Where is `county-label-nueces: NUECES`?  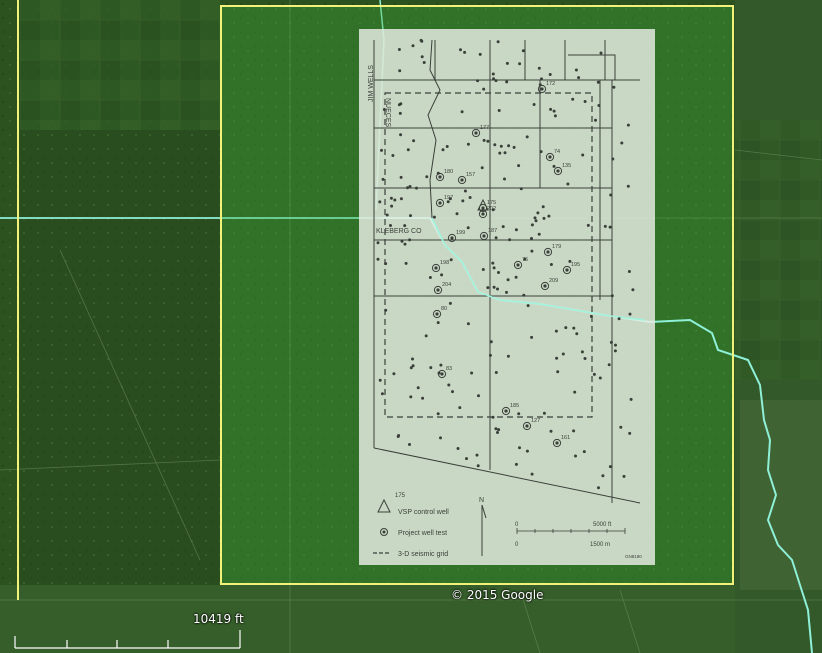
county-label-nueces: NUECES is located at coordinates (387, 113).